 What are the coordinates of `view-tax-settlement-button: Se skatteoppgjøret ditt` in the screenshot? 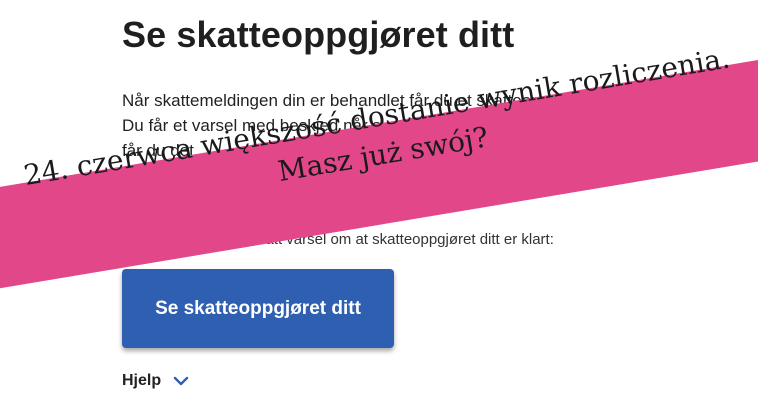 It's located at (258, 308).